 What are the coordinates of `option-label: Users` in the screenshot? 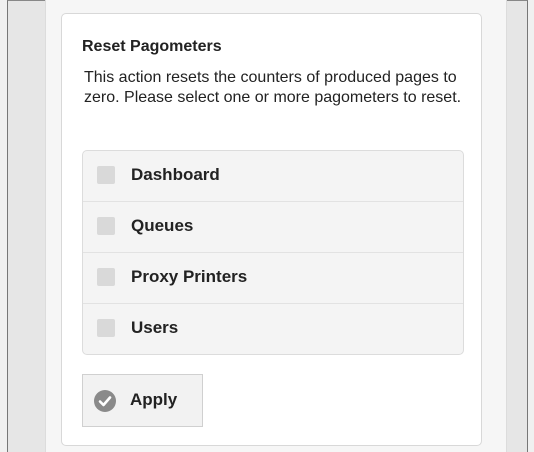 It's located at (155, 327).